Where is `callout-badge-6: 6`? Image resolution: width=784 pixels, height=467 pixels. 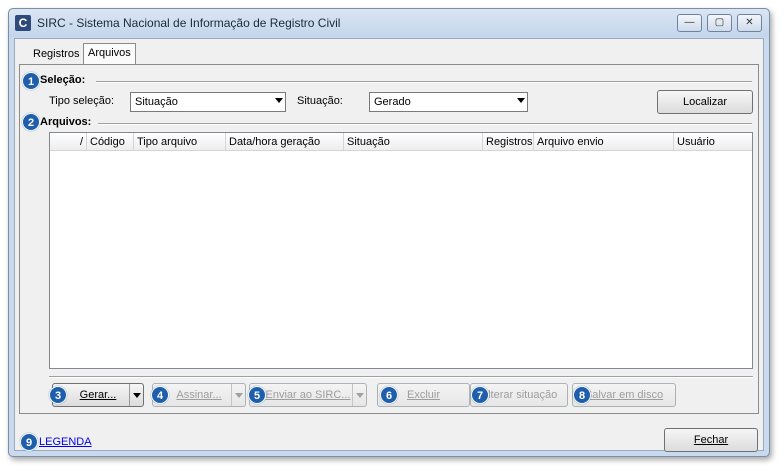
callout-badge-6: 6 is located at coordinates (389, 395).